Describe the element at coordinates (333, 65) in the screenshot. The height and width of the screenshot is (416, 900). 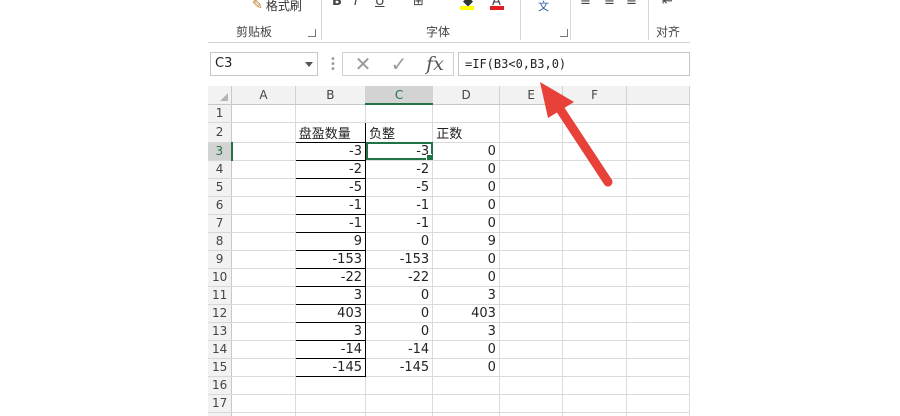
I see `resize-grip-icon: • • •` at that location.